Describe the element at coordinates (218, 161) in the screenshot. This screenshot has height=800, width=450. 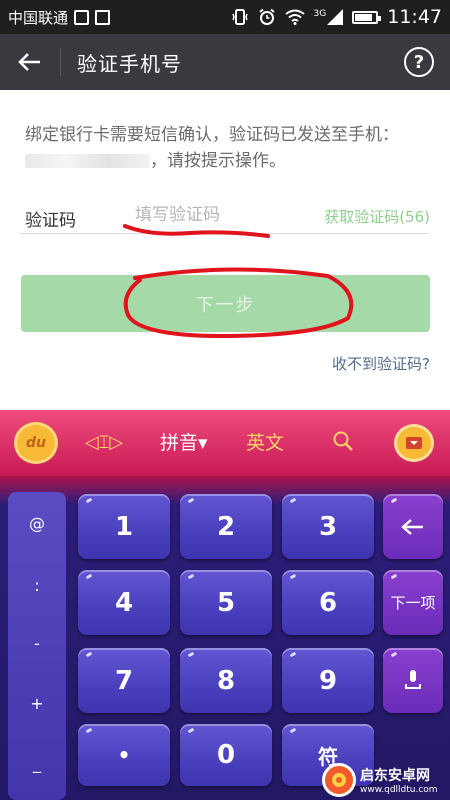
I see `sms-info-suffix: ，请按提示操作。` at that location.